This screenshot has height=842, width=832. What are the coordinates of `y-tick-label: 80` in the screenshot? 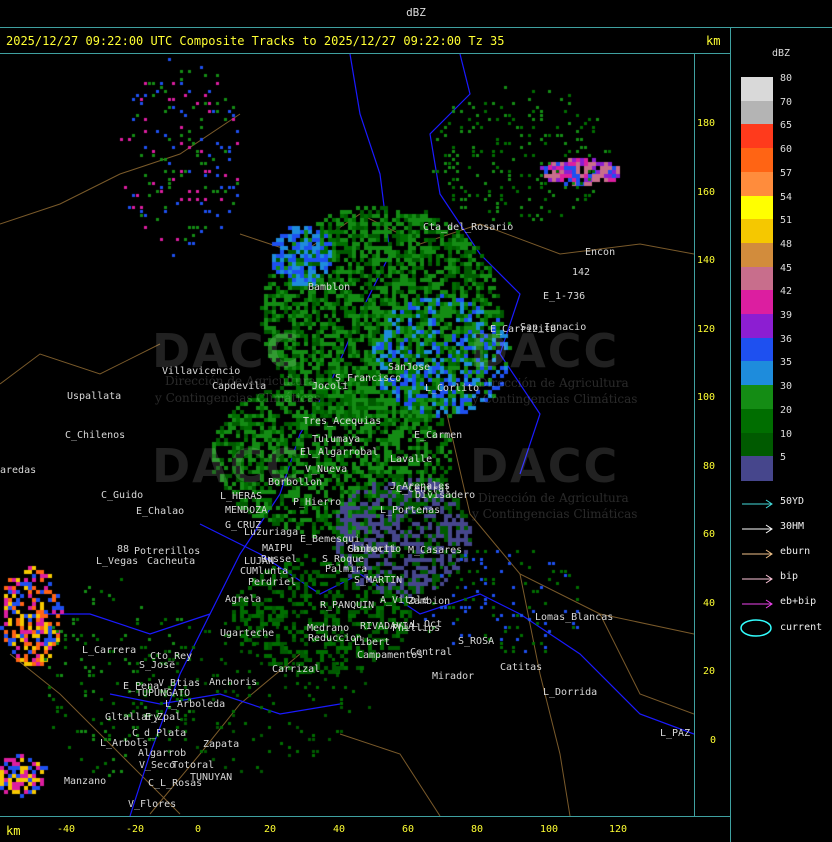 It's located at (709, 466).